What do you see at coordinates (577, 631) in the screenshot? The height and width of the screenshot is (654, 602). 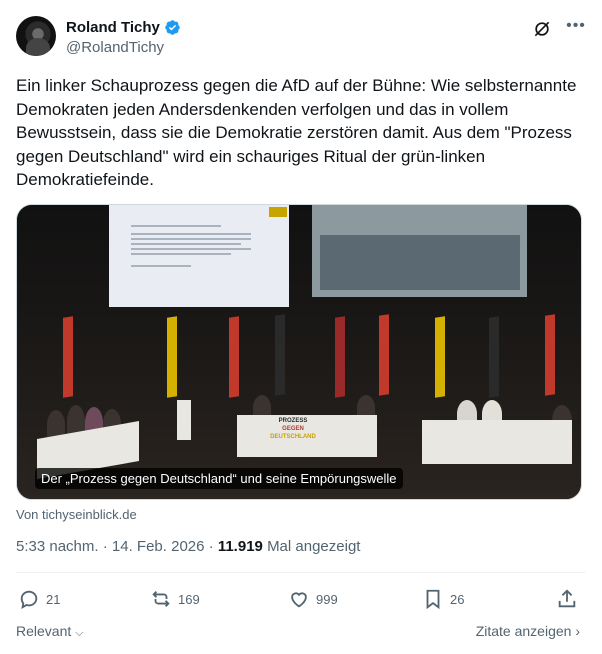 I see `chevron-right-icon: ›` at bounding box center [577, 631].